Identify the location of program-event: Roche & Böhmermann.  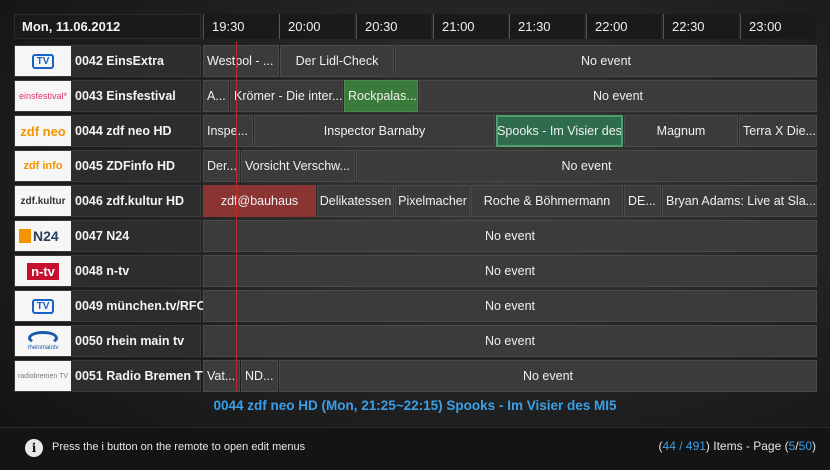
(547, 201).